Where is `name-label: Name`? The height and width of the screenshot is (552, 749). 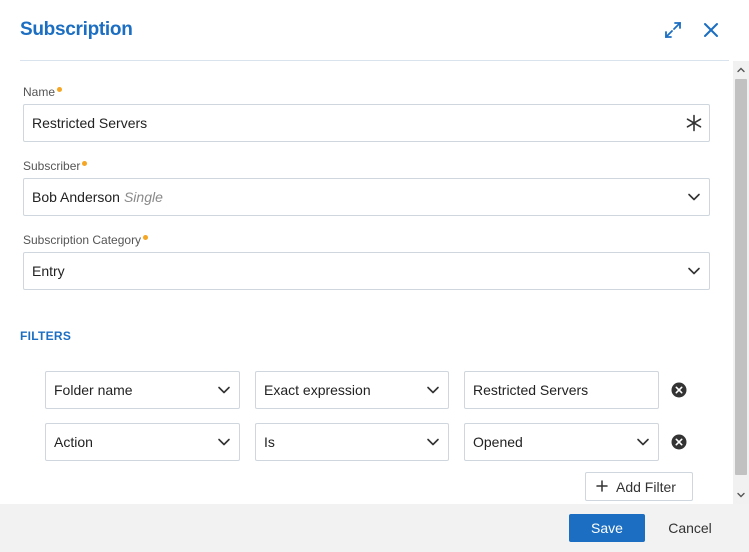 name-label: Name is located at coordinates (43, 92).